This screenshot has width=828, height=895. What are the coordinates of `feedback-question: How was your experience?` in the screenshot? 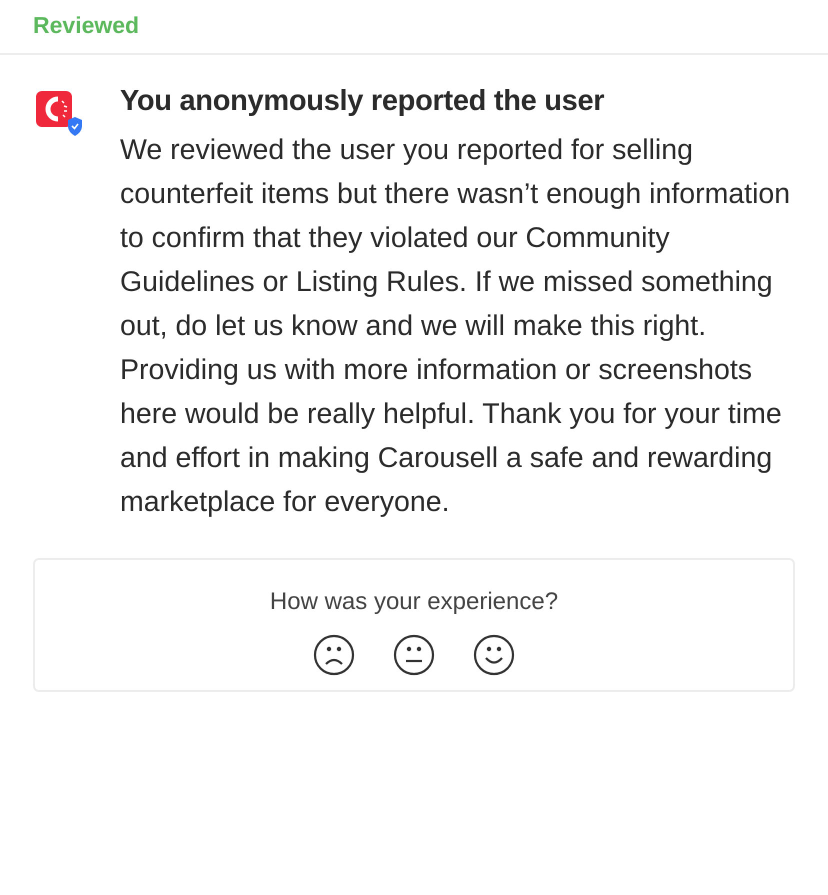 It's located at (414, 602).